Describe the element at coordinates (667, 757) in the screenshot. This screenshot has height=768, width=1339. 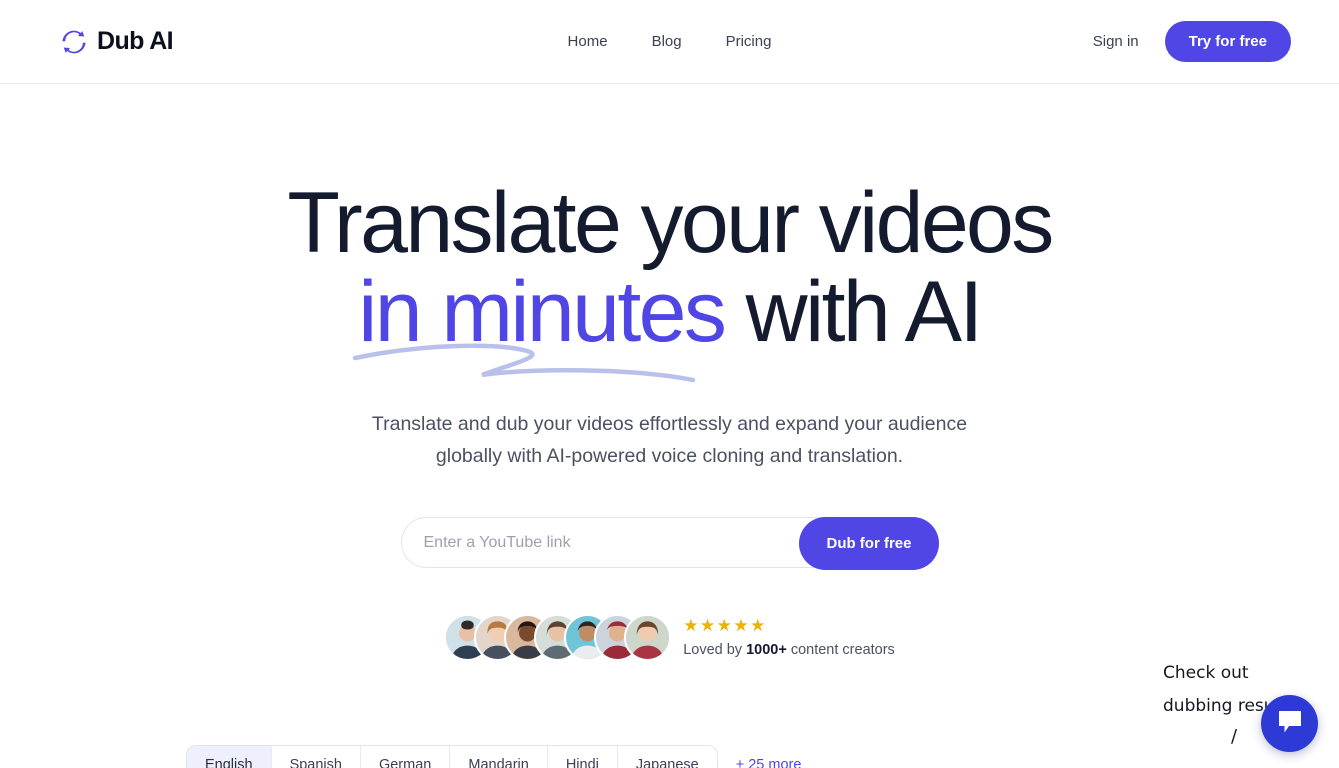
I see `language-tab-japanese: Japanese` at that location.